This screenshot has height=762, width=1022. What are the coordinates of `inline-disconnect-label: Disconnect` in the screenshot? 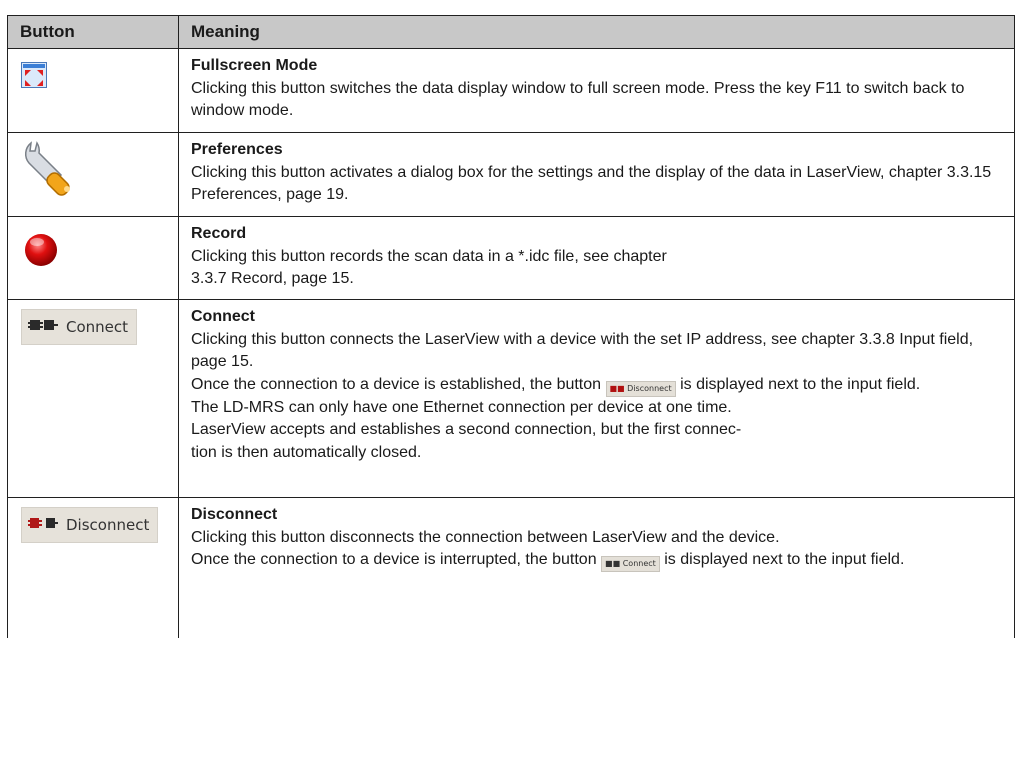 It's located at (649, 388).